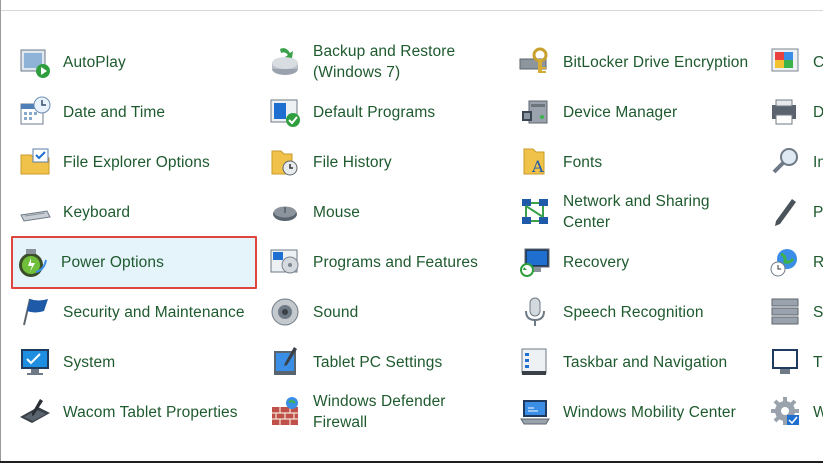 The height and width of the screenshot is (463, 823). I want to click on item-label: File Explorer Options, so click(136, 162).